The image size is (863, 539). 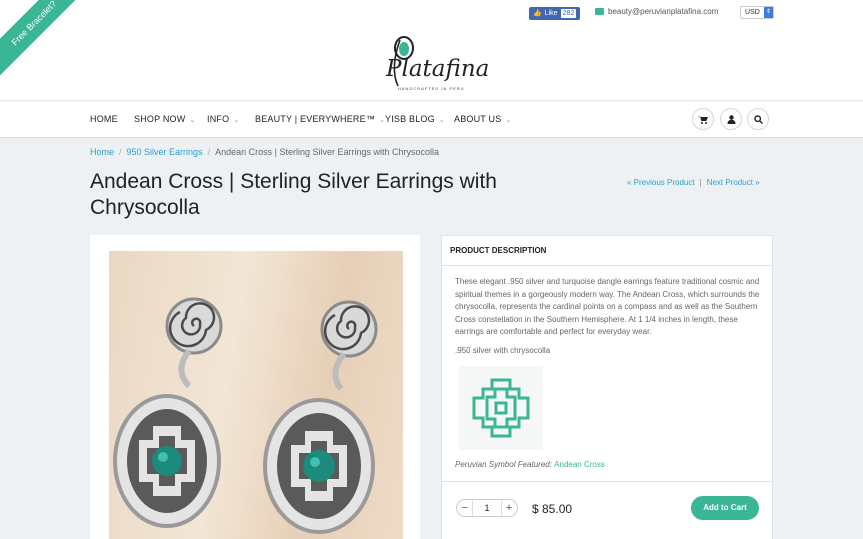 I want to click on quantity-decrease-button: −, so click(x=465, y=508).